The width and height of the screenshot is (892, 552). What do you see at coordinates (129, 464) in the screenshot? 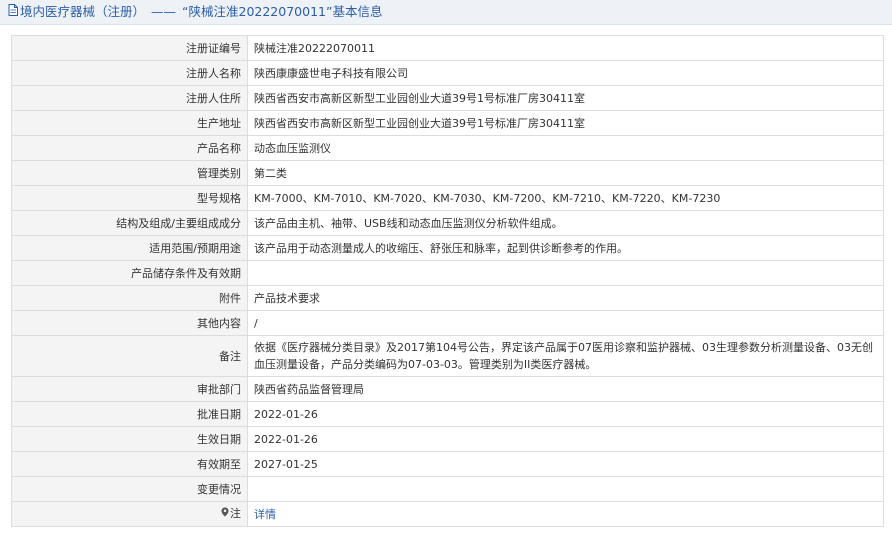
I see `row-label: 有效期至` at bounding box center [129, 464].